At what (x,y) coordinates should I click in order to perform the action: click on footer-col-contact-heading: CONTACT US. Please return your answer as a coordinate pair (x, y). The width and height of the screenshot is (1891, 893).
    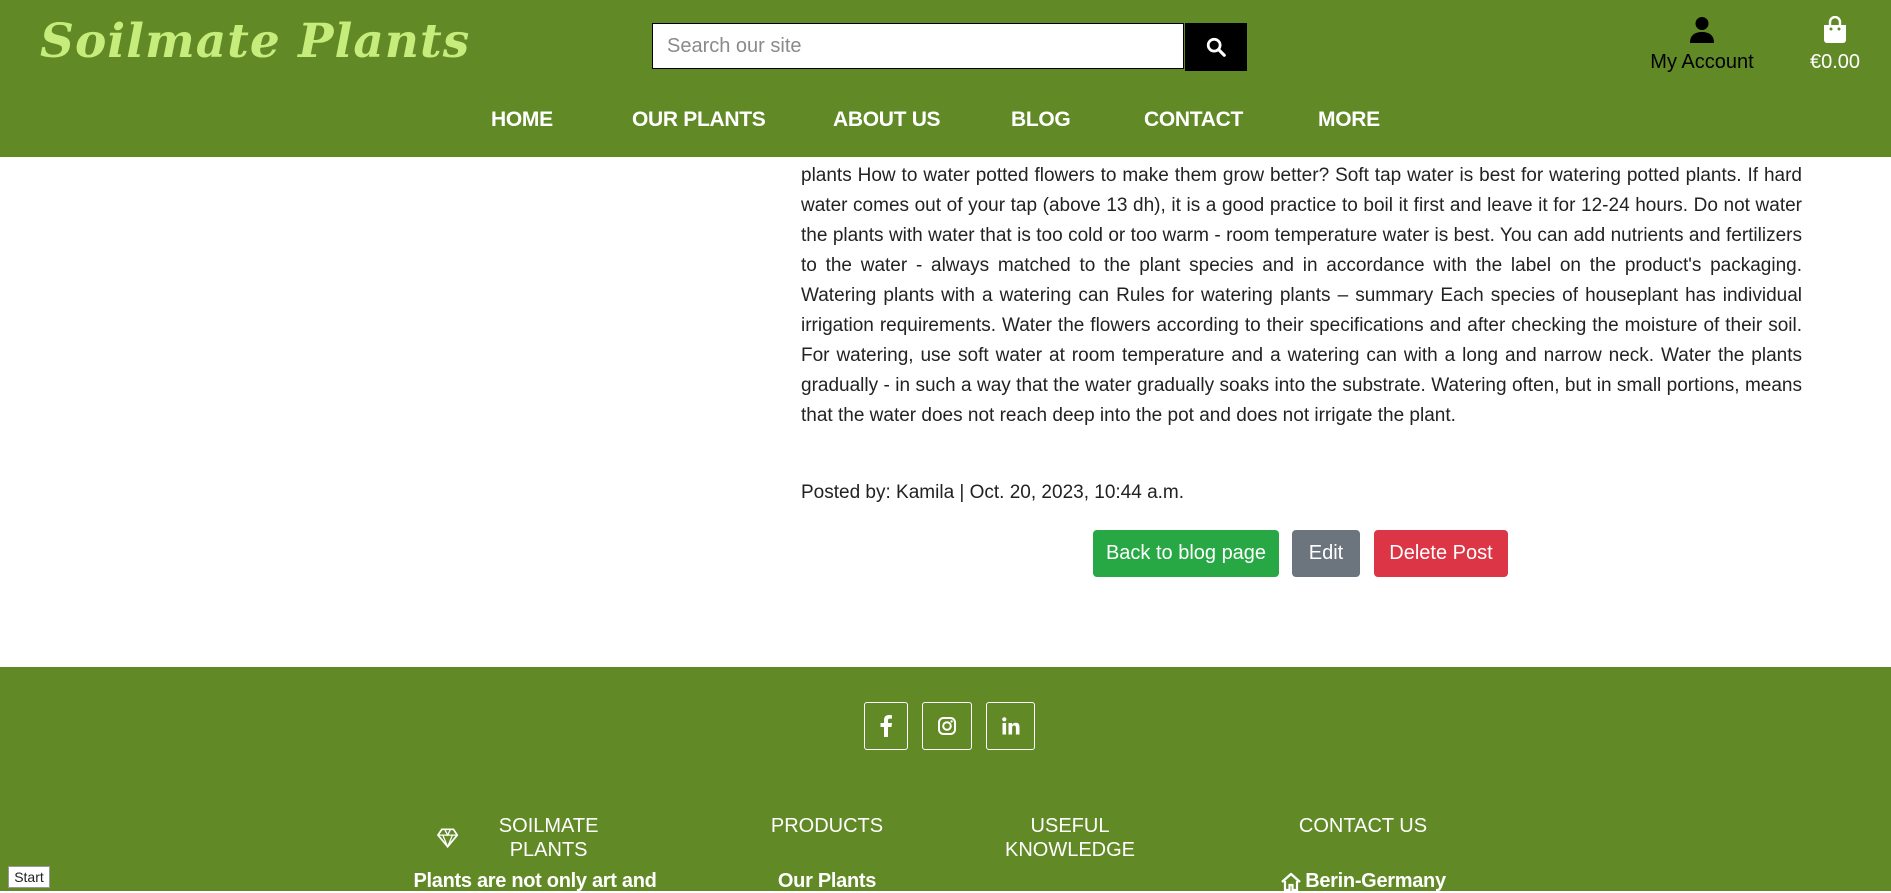
    Looking at the image, I should click on (1363, 826).